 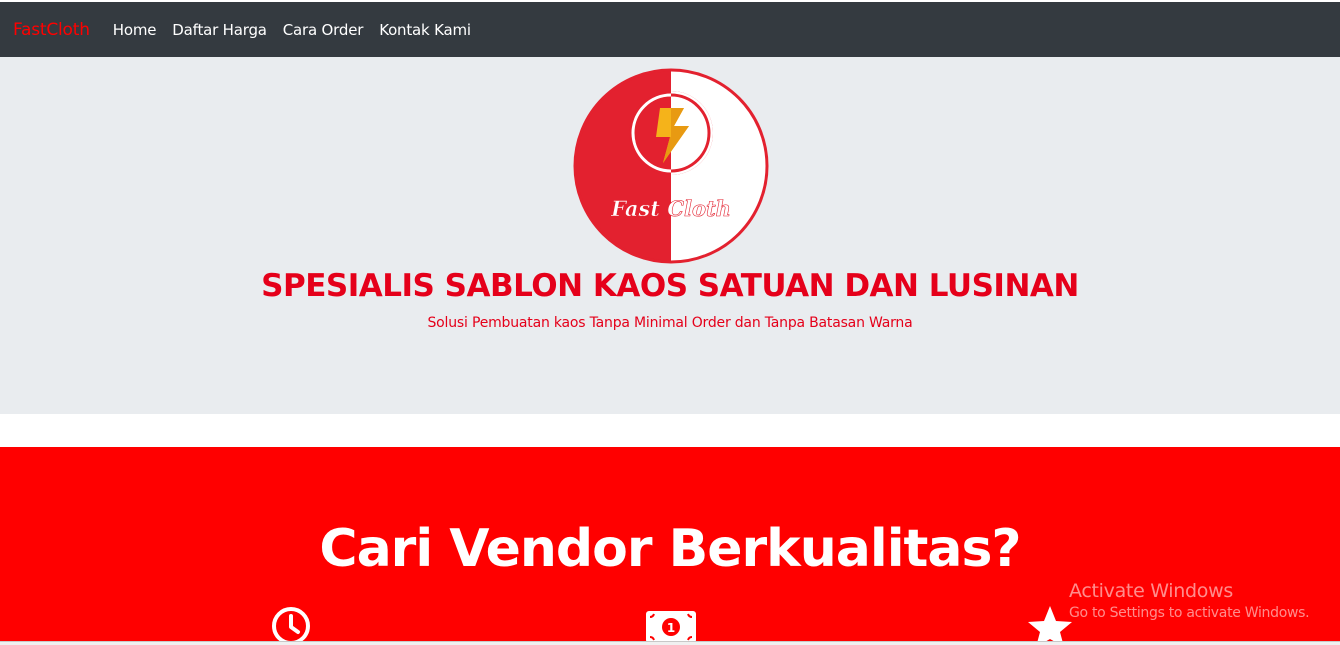 I want to click on bill-label: 1, so click(x=671, y=628).